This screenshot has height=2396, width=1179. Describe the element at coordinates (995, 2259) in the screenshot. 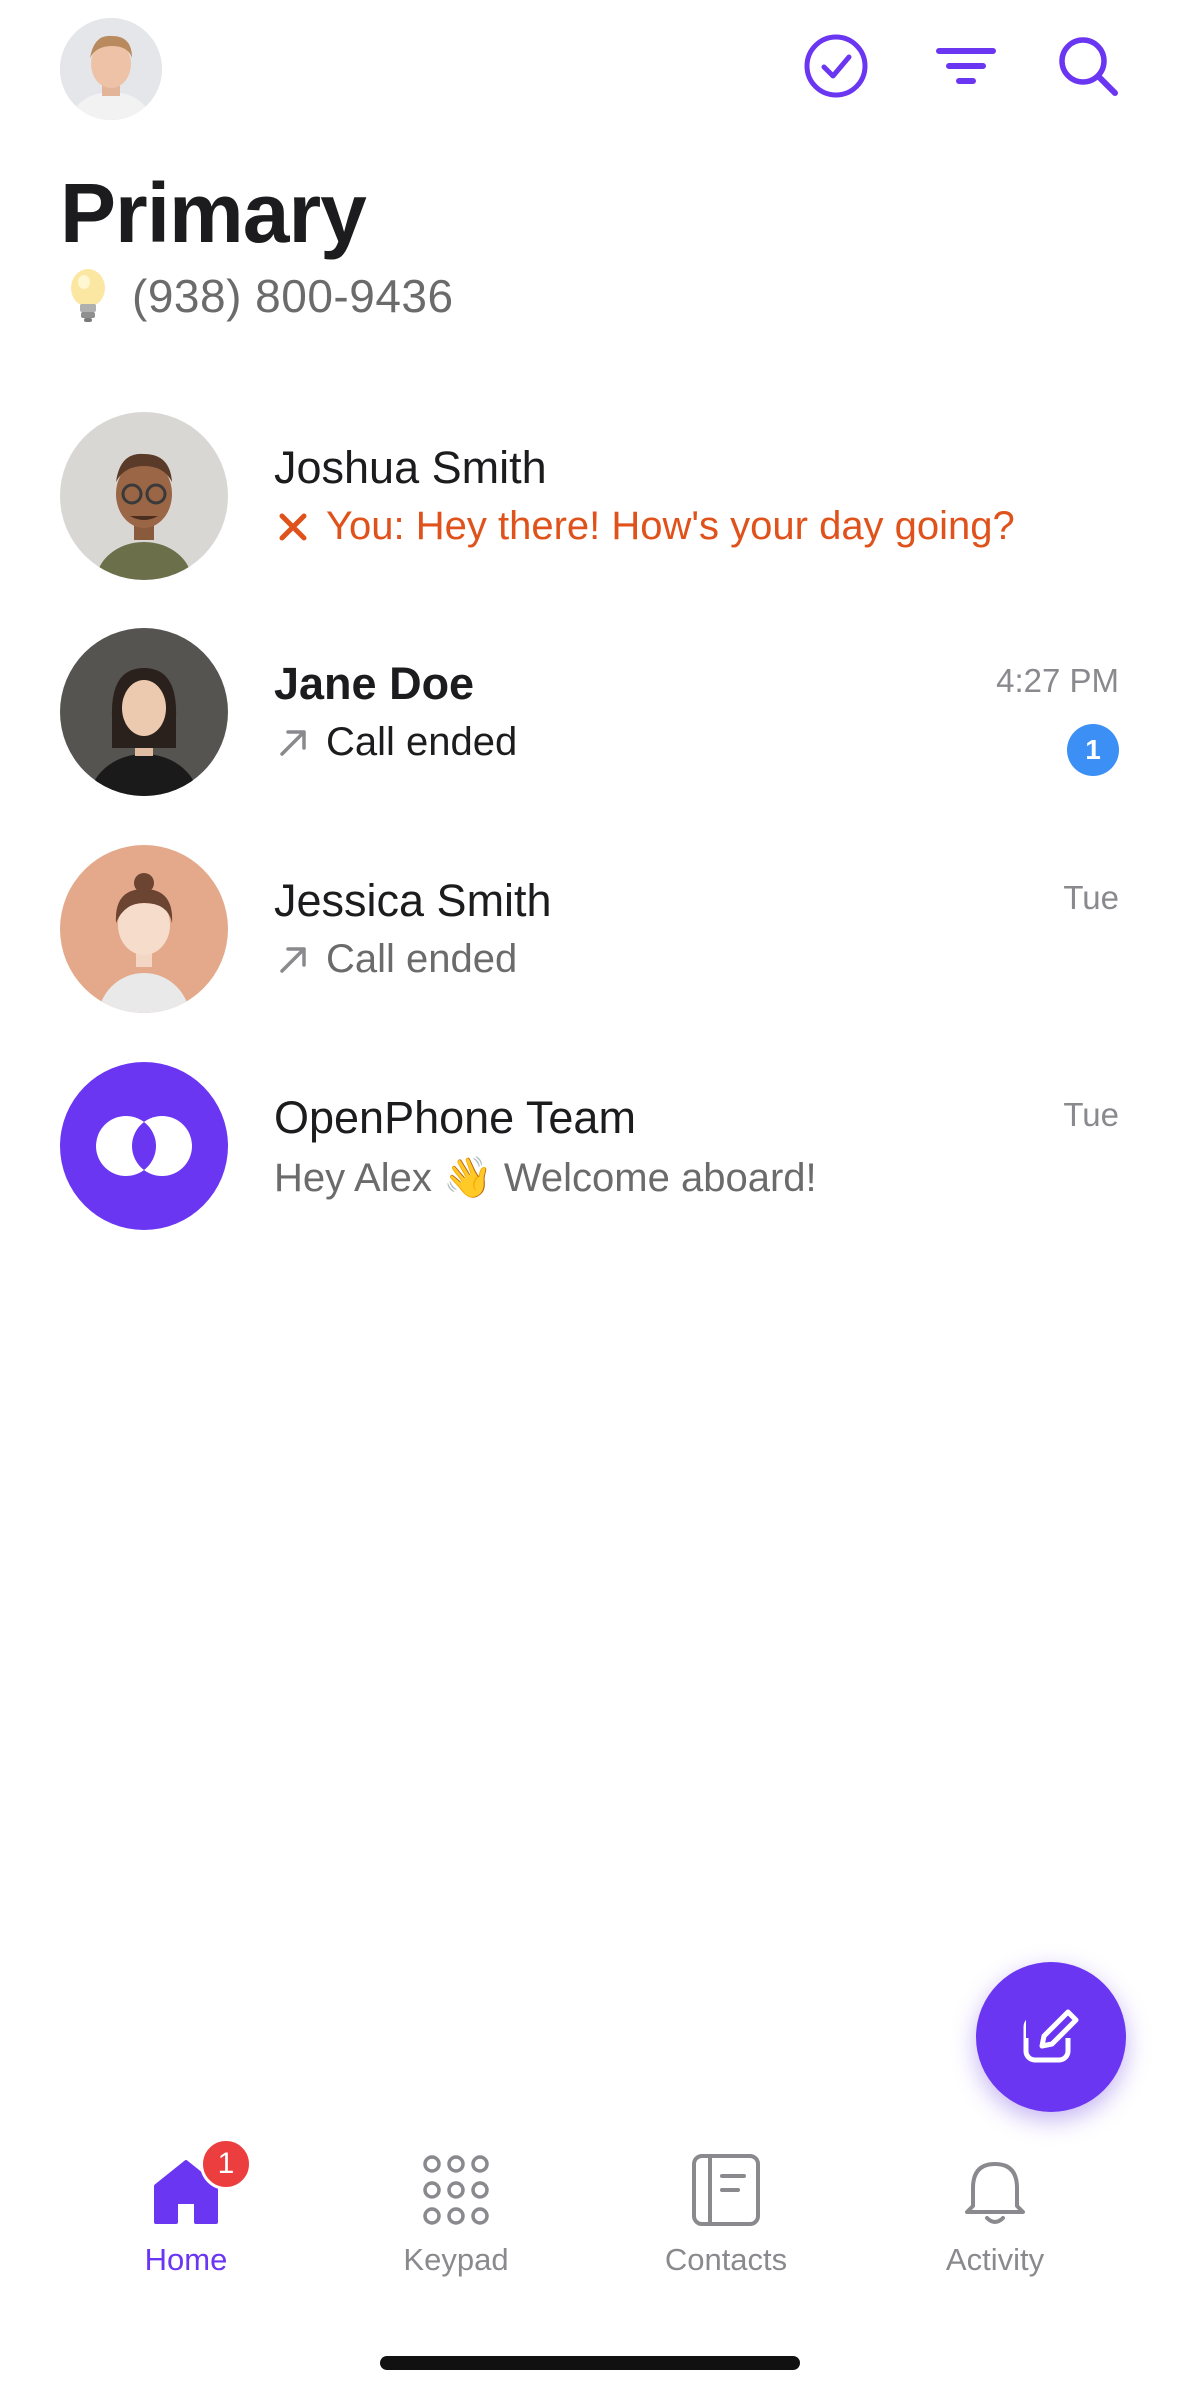

I see `tab-label: Activity` at that location.